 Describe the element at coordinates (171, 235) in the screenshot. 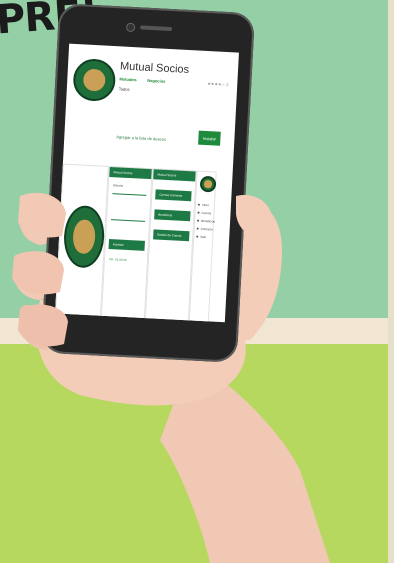

I see `menu-item-3: Estado de Cuenta` at that location.